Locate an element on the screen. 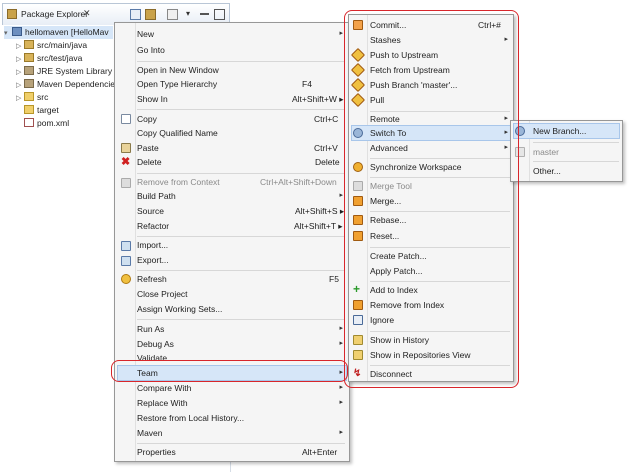 The height and width of the screenshot is (472, 640). menu-item-master: master is located at coordinates (546, 152).